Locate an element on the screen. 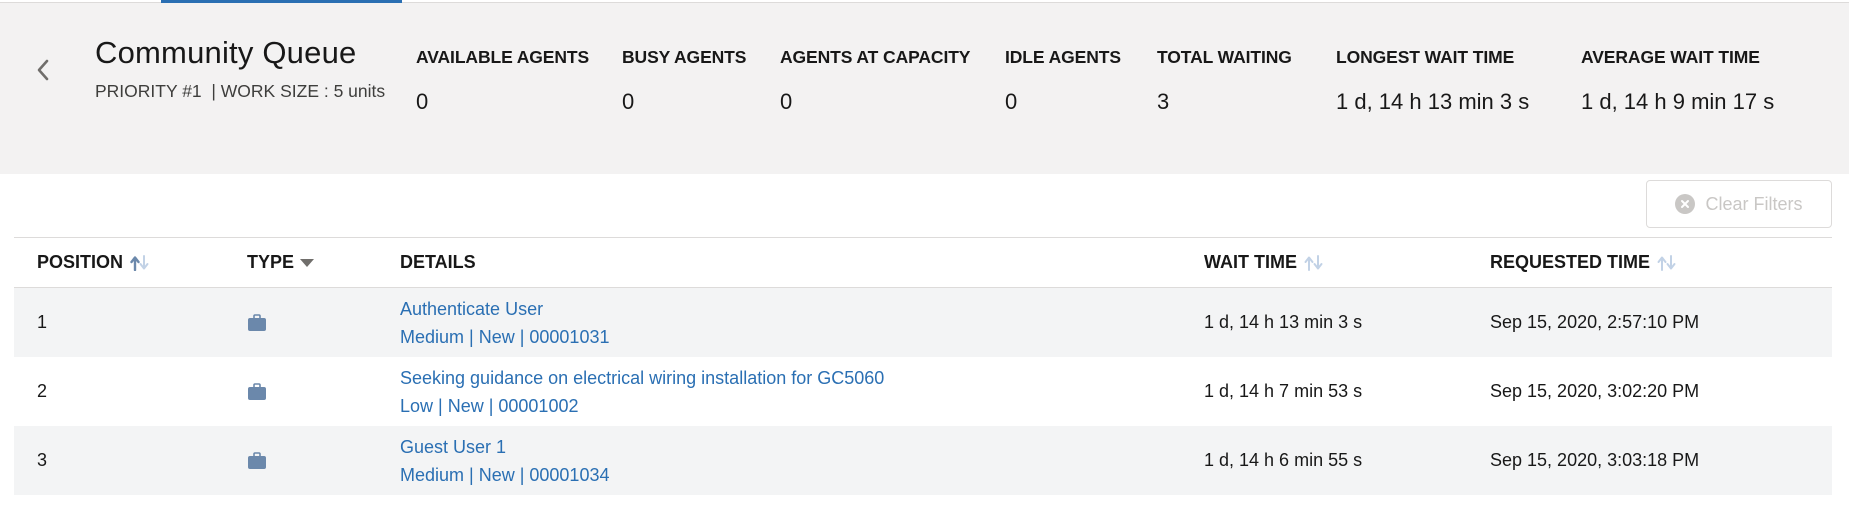 This screenshot has width=1849, height=530. stat-value: 1 d, 14 h 13 min 3 s is located at coordinates (1433, 101).